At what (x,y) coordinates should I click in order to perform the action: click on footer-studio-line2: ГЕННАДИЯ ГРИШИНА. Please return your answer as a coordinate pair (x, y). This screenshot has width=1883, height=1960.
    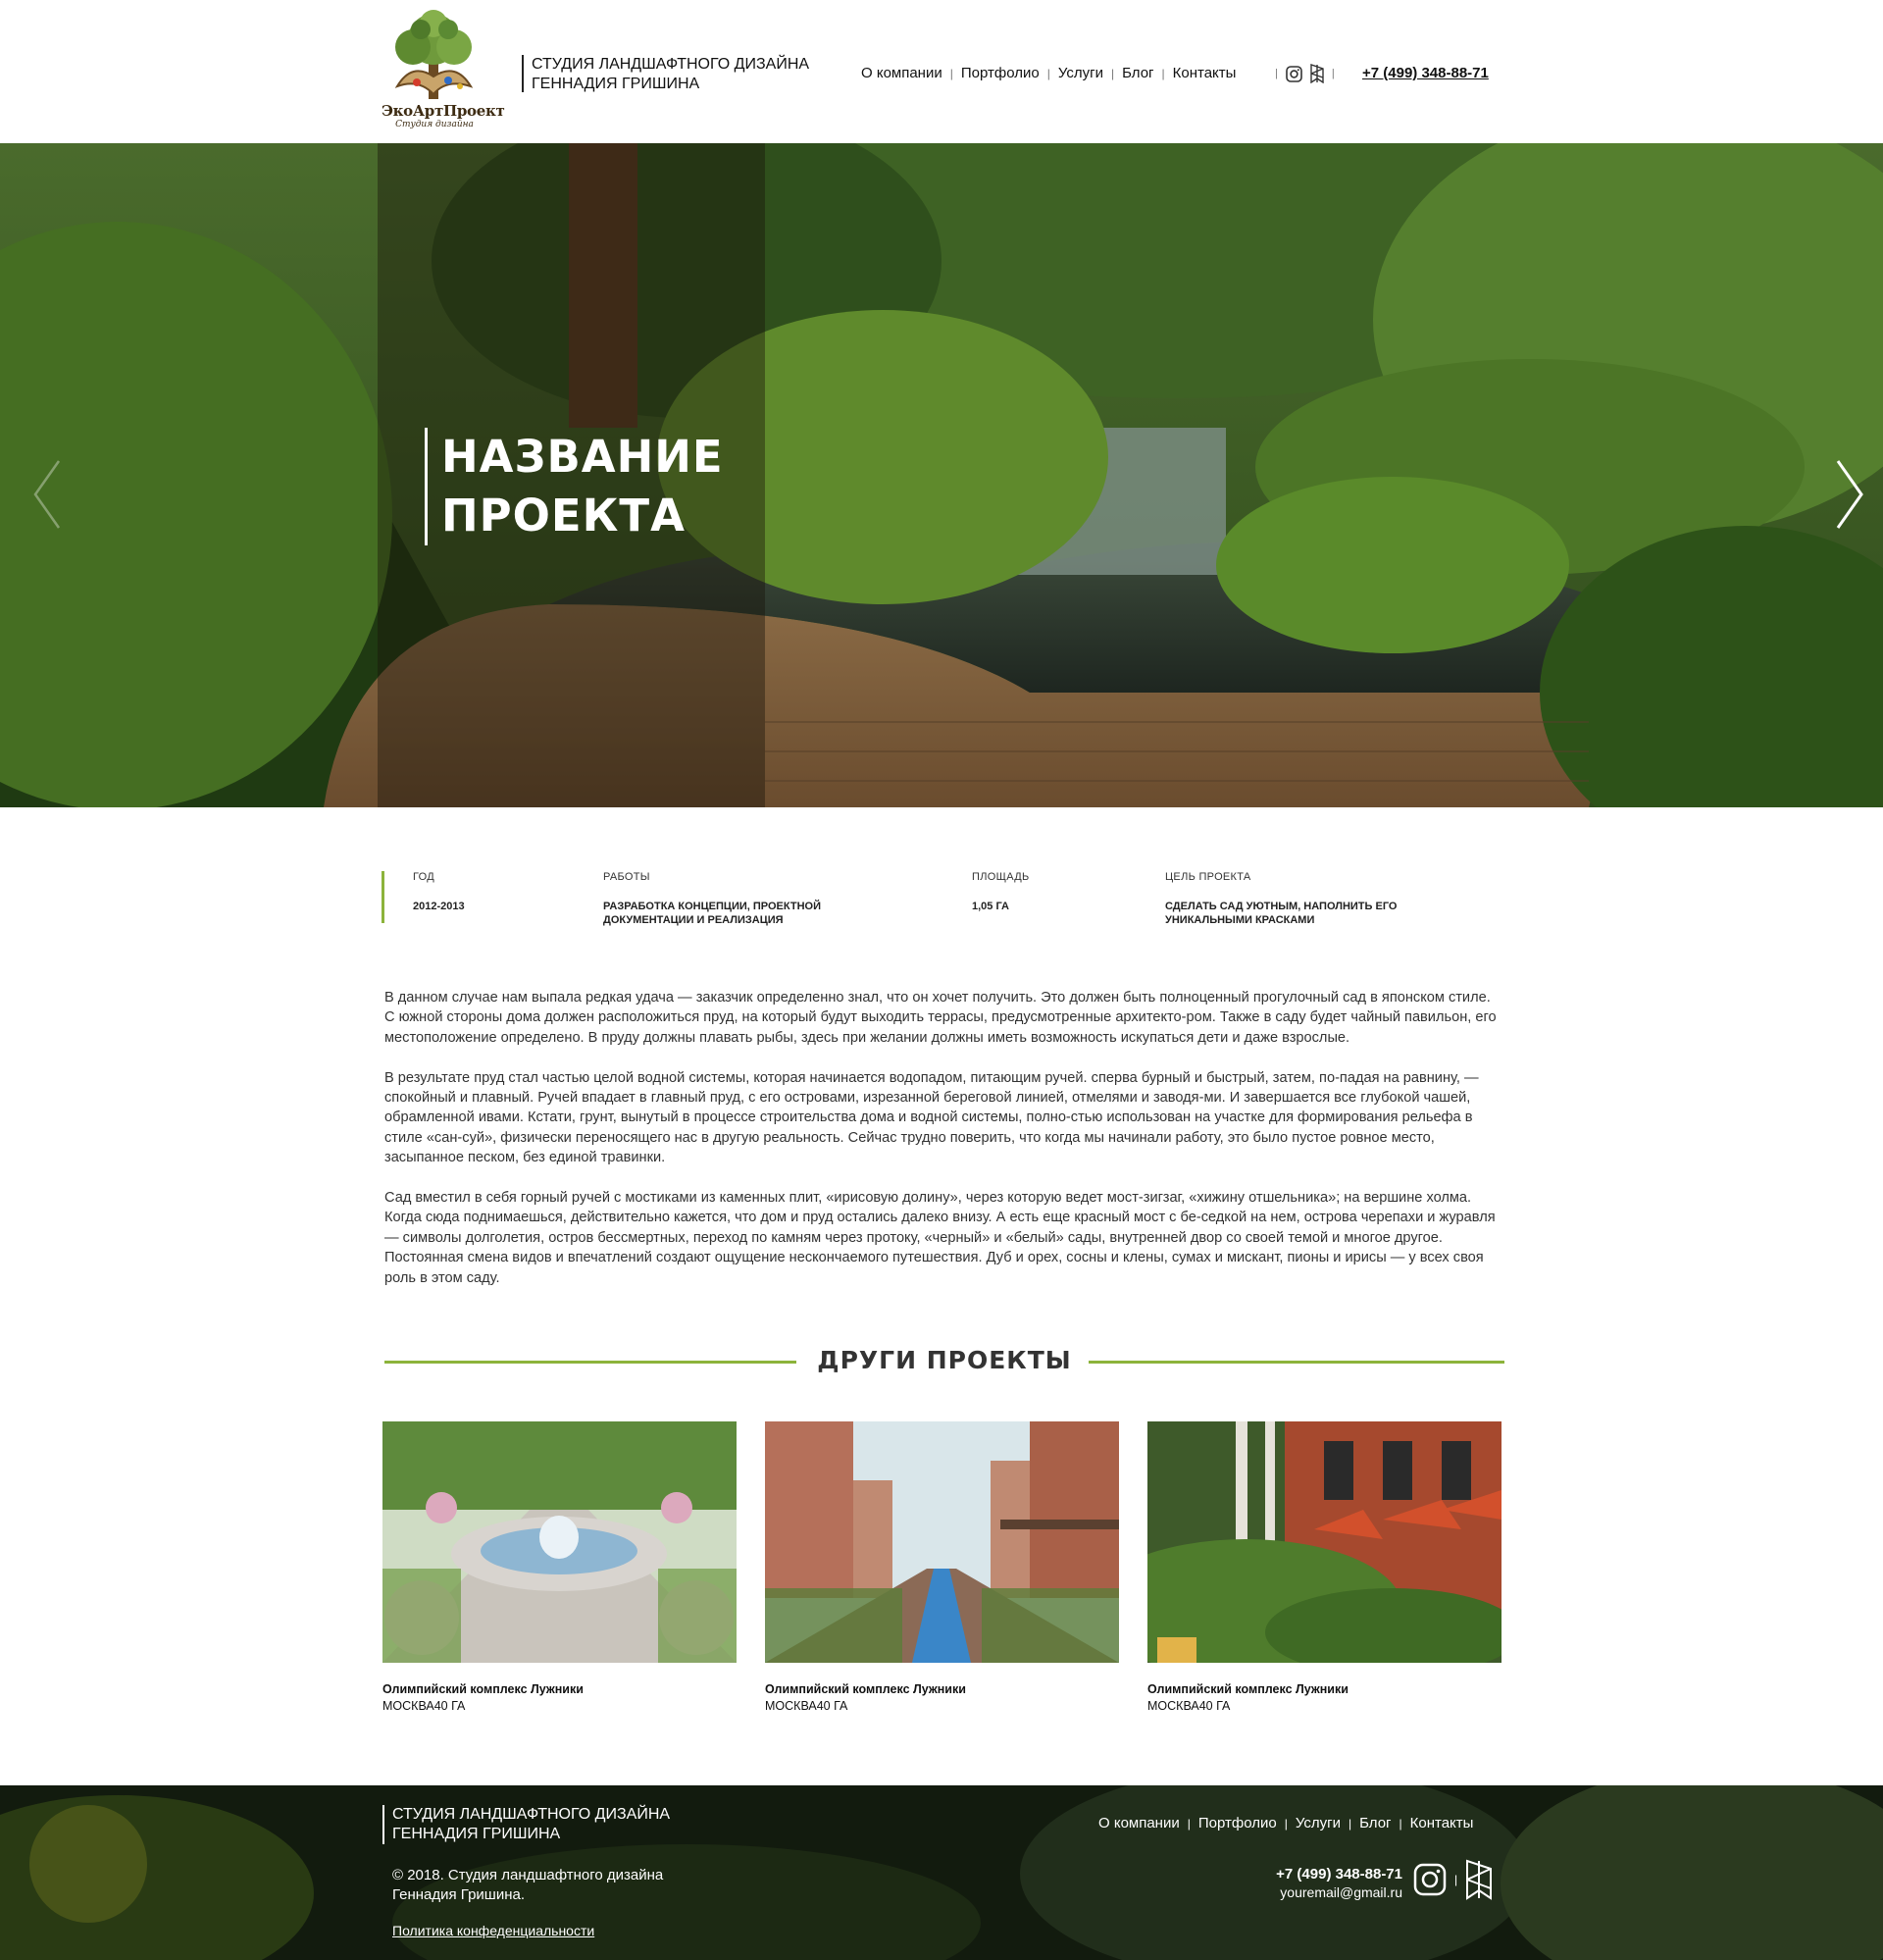
    Looking at the image, I should click on (477, 1834).